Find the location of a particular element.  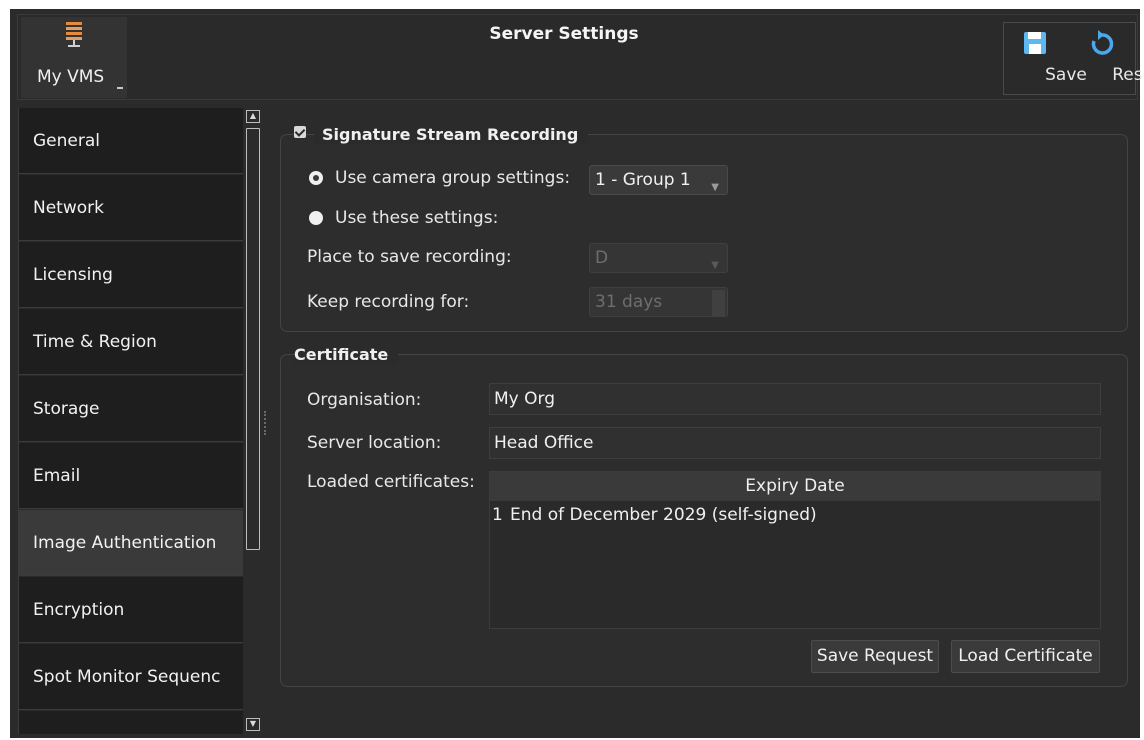

sidebar-item-label: Time & Region is located at coordinates (95, 341).